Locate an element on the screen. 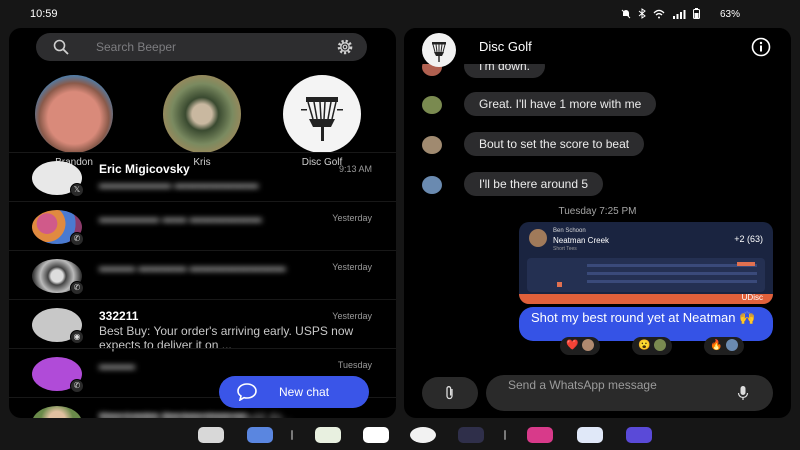  status-bar: 10:59 63% is located at coordinates (400, 14).